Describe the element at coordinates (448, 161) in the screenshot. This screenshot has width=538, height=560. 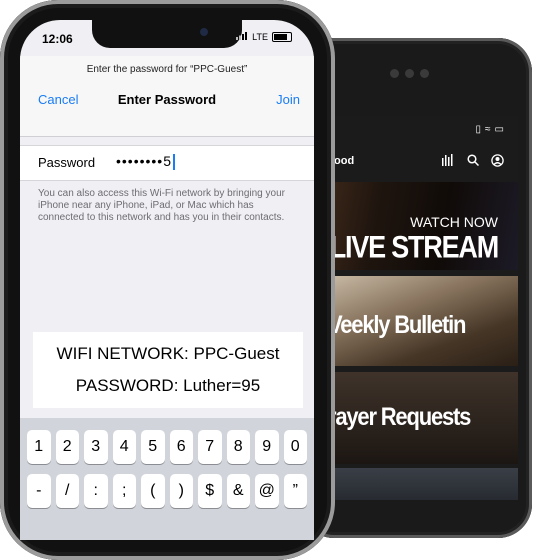
I see `bars-icon` at that location.